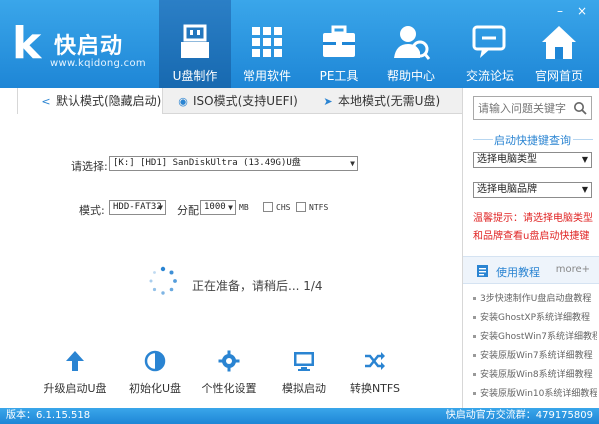 This screenshot has height=424, width=599. I want to click on tutorial-link-text: 安装GhostXP系统详细教程, so click(535, 318).